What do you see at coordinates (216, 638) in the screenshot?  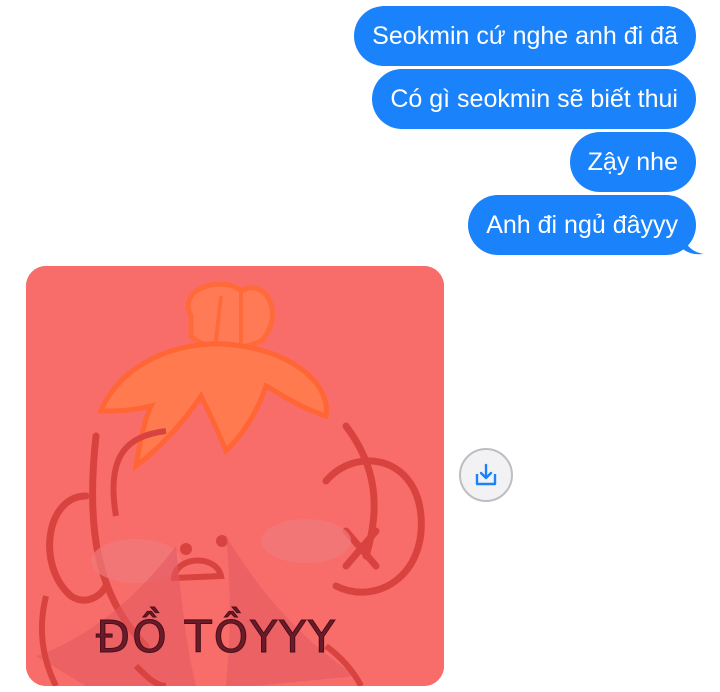 I see `sticker-caption: ĐỒ TỒYYY` at bounding box center [216, 638].